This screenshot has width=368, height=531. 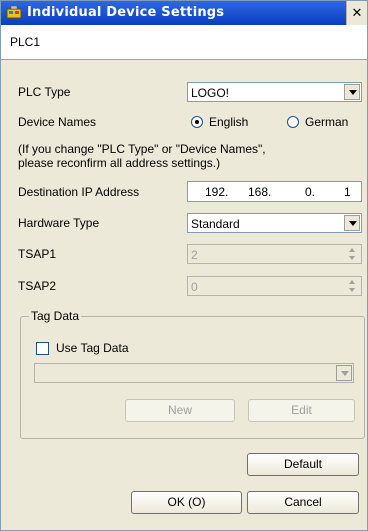 I want to click on tsap2-spinner: 0, so click(x=274, y=286).